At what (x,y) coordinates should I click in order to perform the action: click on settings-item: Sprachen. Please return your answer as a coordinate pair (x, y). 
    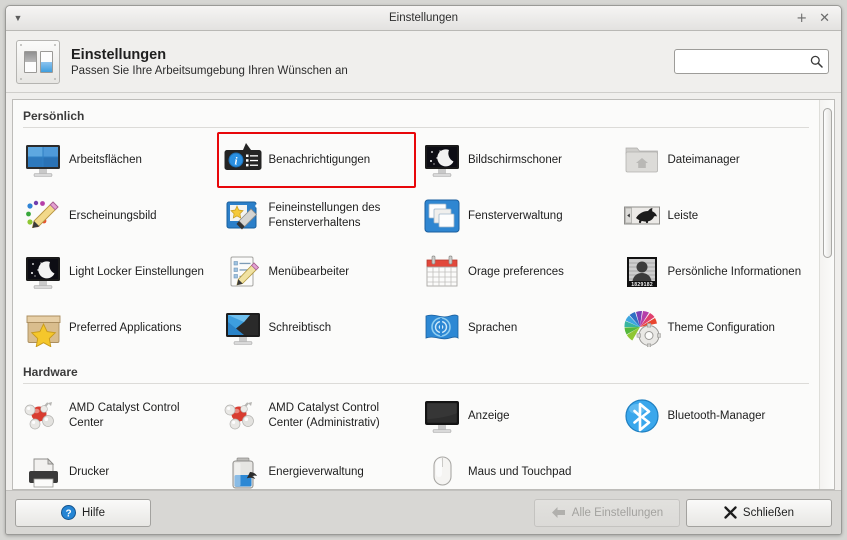
    Looking at the image, I should click on (516, 328).